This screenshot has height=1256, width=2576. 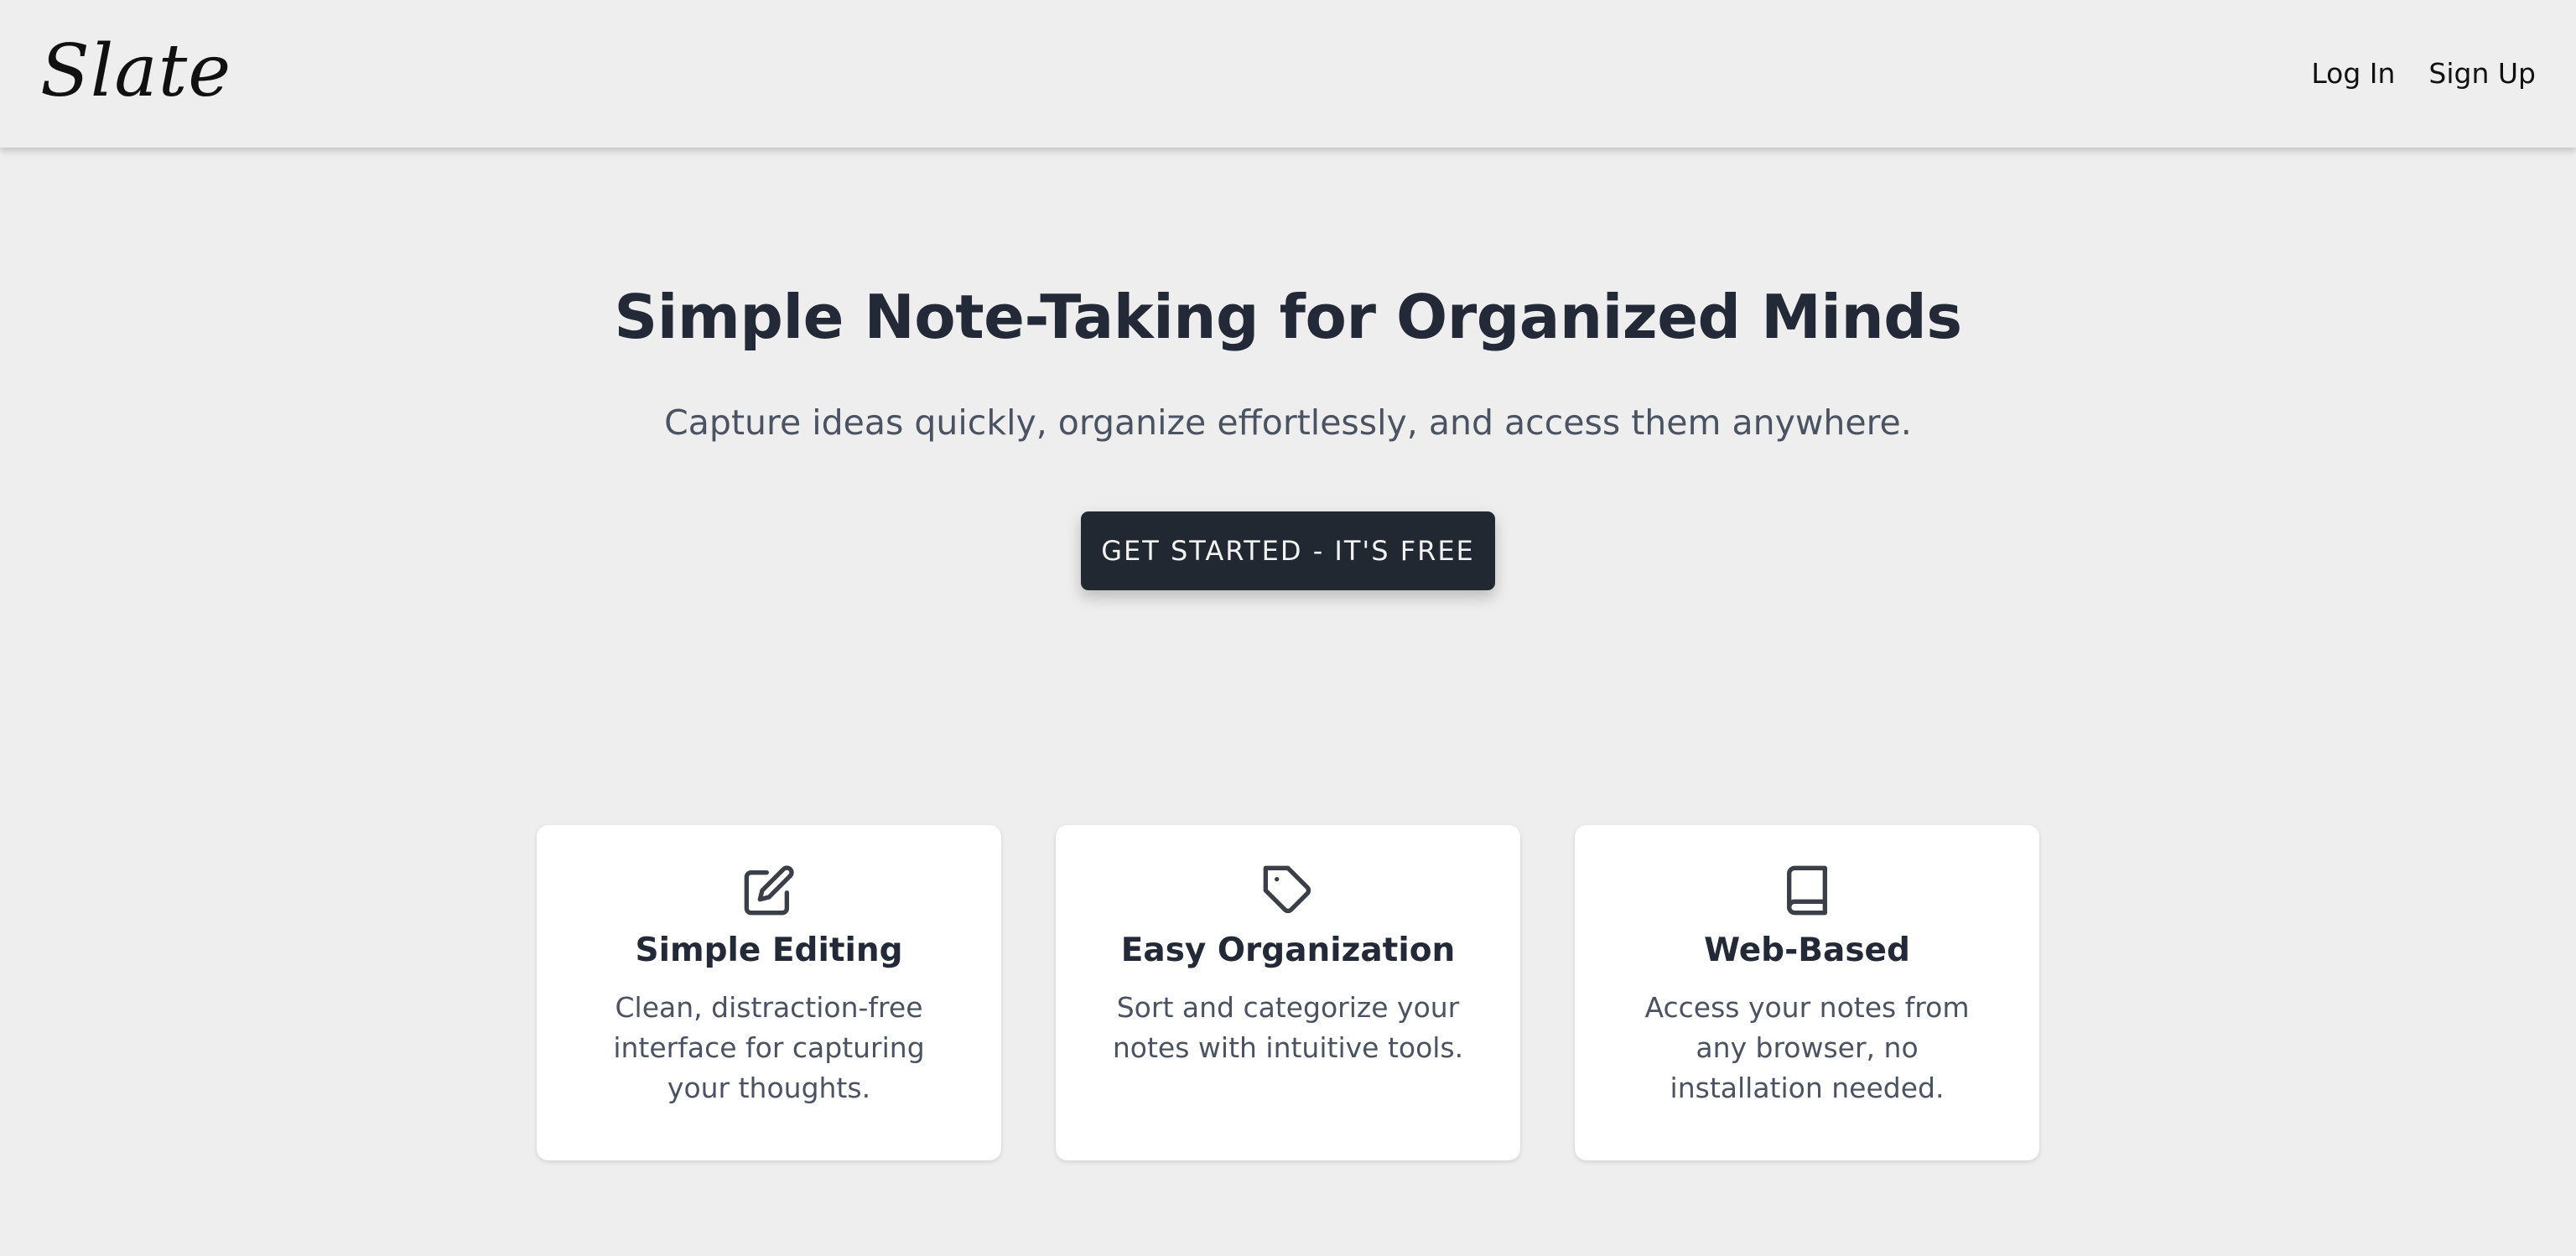 I want to click on top-nav: Log In Sign Up, so click(x=2423, y=74).